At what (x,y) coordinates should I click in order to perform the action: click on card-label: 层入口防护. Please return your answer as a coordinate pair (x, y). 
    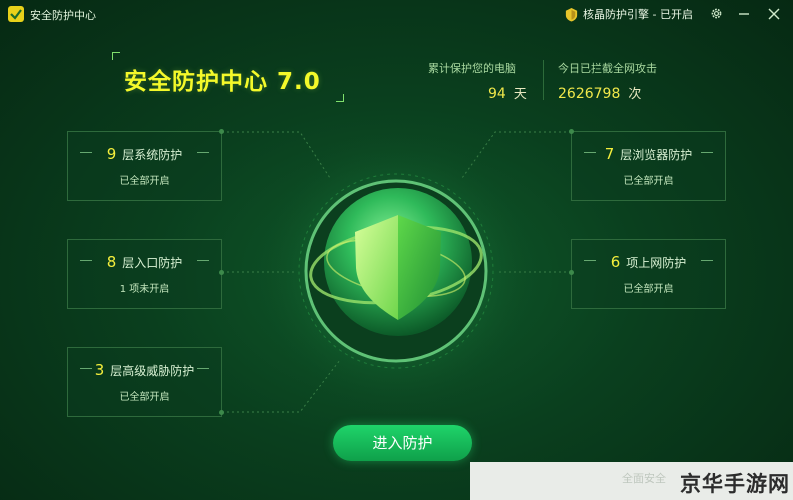
    Looking at the image, I should click on (152, 263).